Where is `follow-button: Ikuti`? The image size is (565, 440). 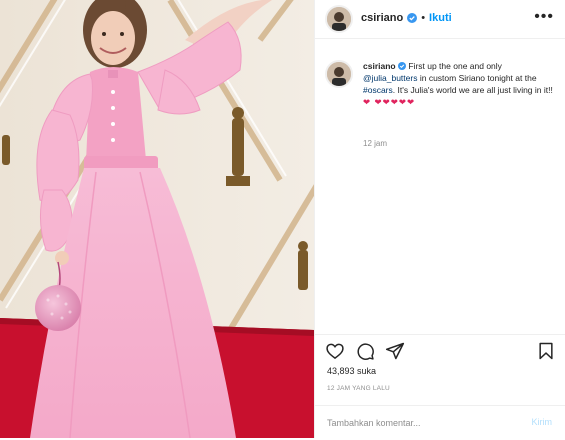 follow-button: Ikuti is located at coordinates (440, 18).